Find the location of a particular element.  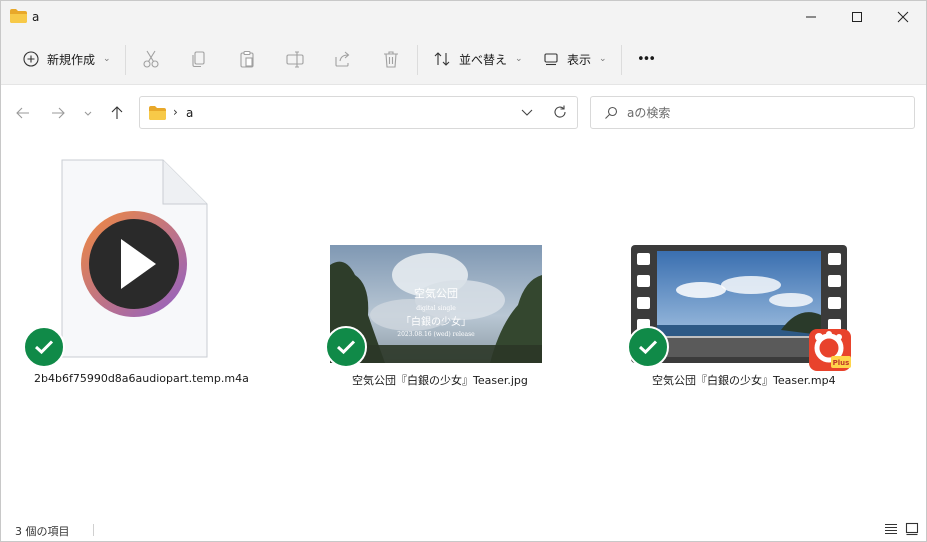

plus-circle-icon is located at coordinates (31, 59).